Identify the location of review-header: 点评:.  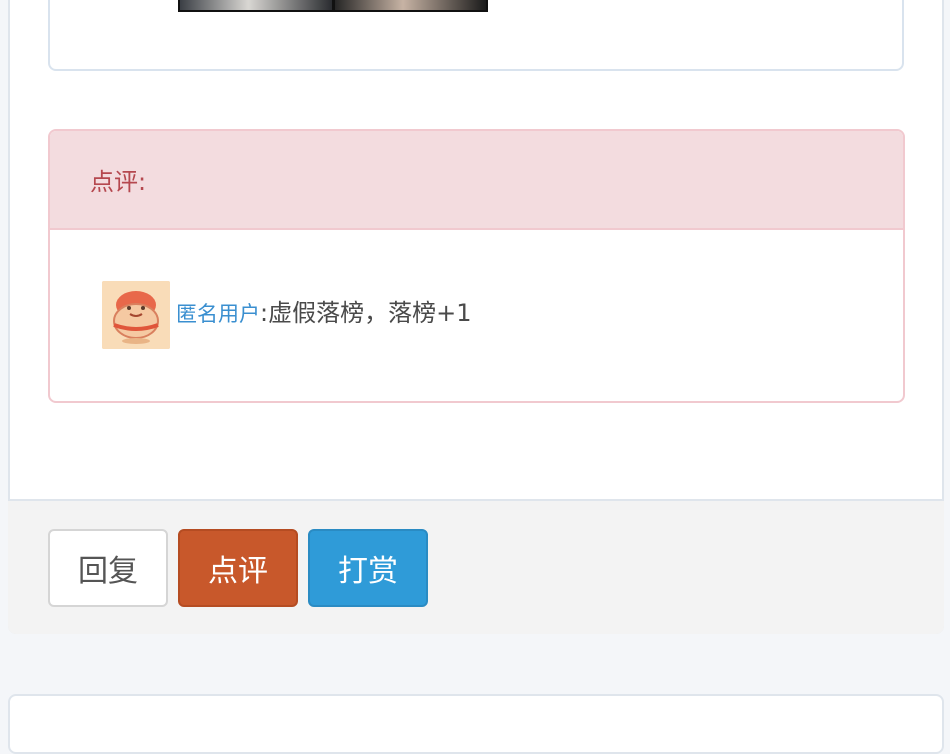
(476, 180).